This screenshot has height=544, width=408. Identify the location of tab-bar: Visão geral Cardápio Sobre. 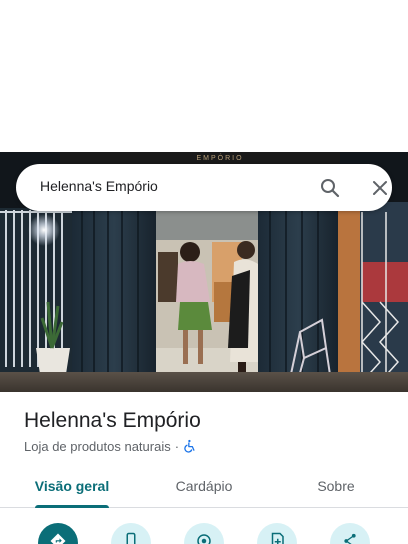
(204, 488).